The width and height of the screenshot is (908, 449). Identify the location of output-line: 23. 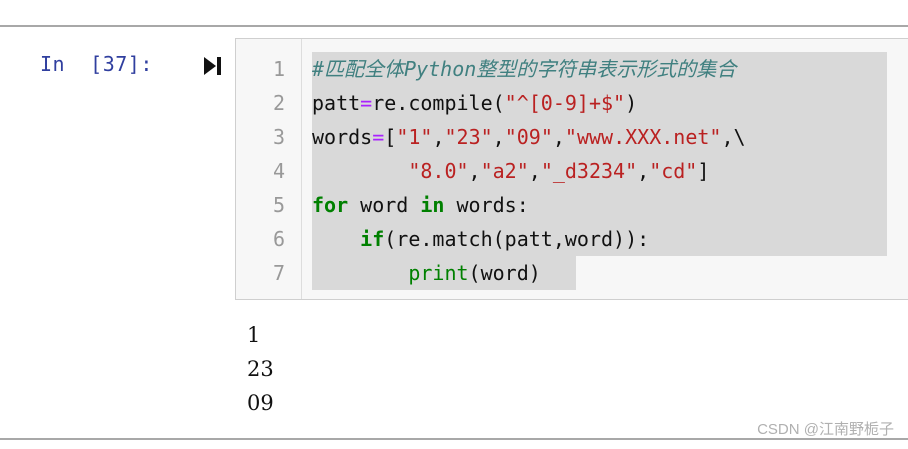
(260, 369).